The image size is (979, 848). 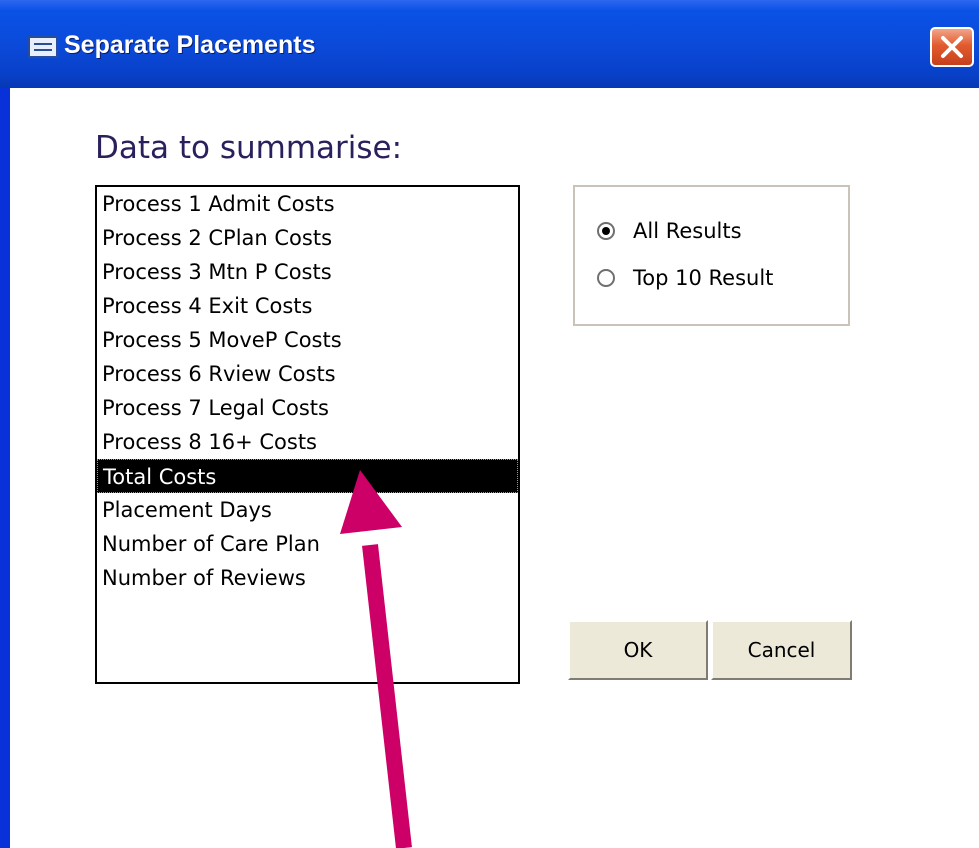 What do you see at coordinates (307, 340) in the screenshot?
I see `list-item: Process 5 MoveP Costs` at bounding box center [307, 340].